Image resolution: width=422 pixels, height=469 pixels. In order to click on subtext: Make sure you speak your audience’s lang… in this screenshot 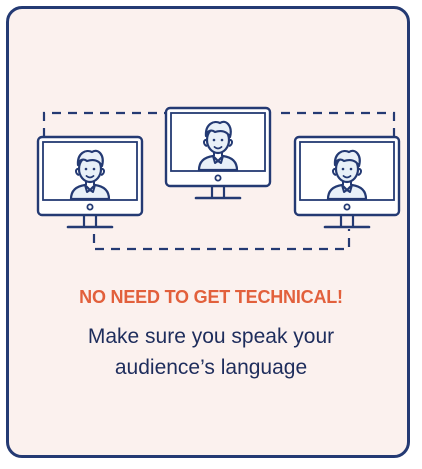, I will do `click(211, 352)`.